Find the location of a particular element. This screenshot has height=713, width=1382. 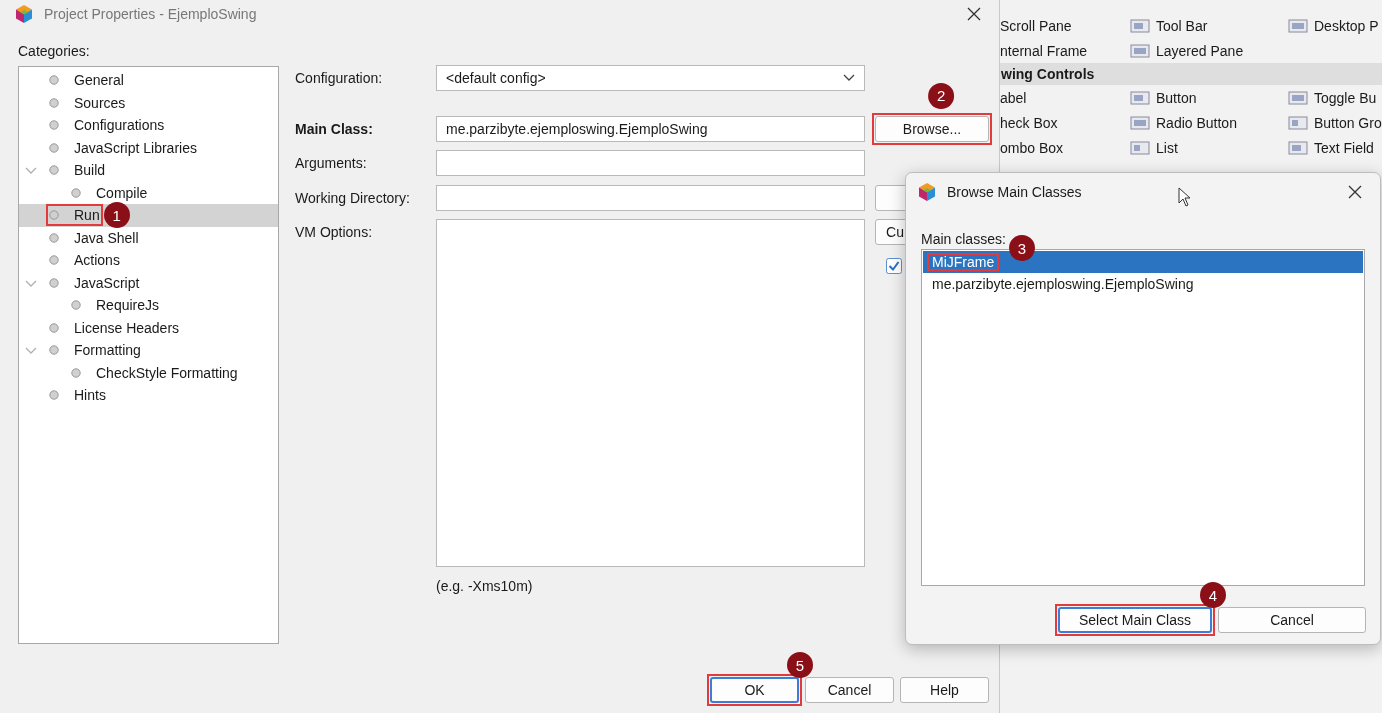

tree-label: Configurations is located at coordinates (119, 125).